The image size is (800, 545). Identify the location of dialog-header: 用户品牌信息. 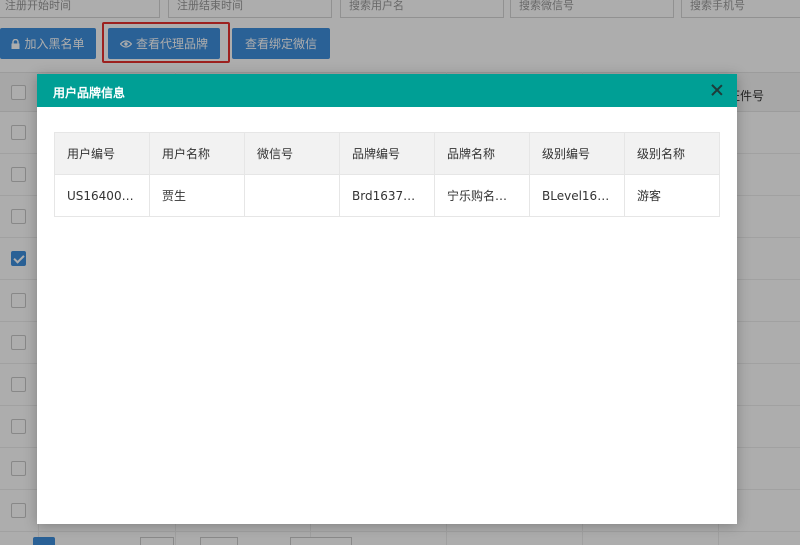
(387, 90).